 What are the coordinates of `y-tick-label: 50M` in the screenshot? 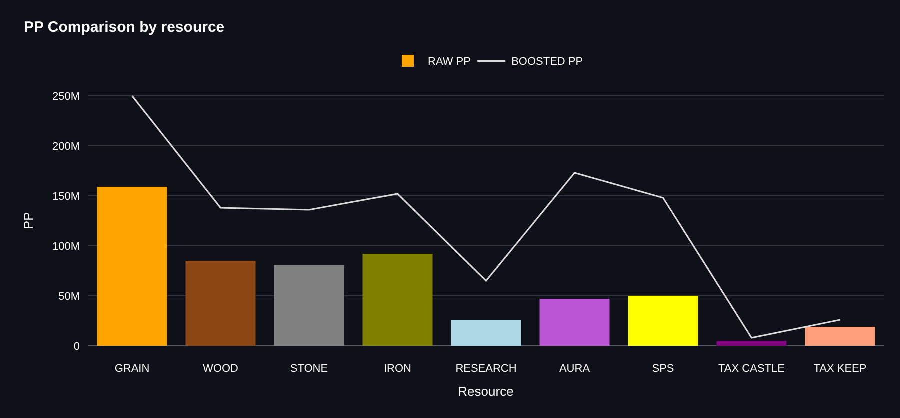 It's located at (69, 297).